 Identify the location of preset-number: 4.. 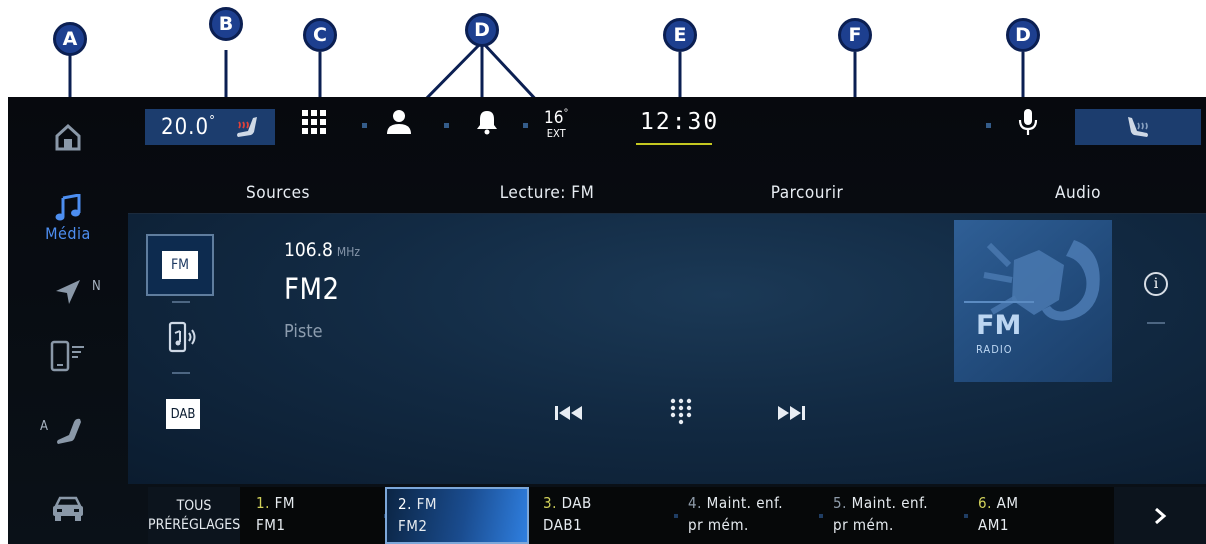
(695, 503).